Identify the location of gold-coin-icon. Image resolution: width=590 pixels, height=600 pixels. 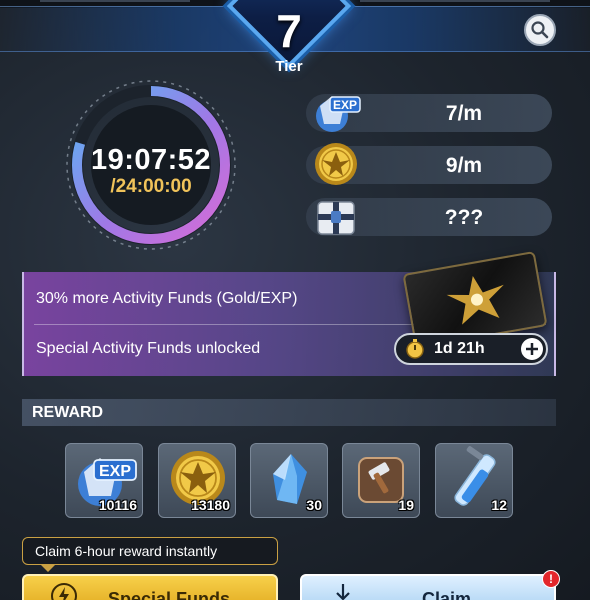
(336, 164).